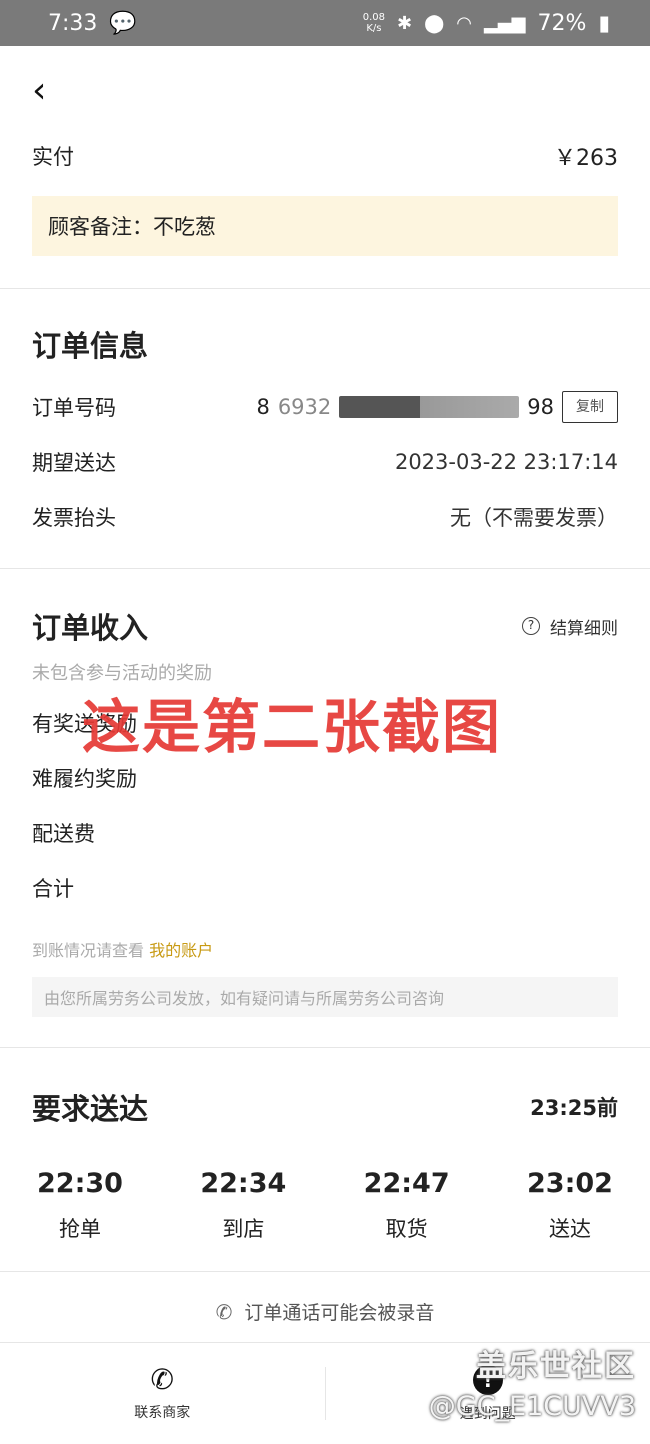 The image size is (650, 1444). Describe the element at coordinates (406, 1183) in the screenshot. I see `step-time: 22:47` at that location.